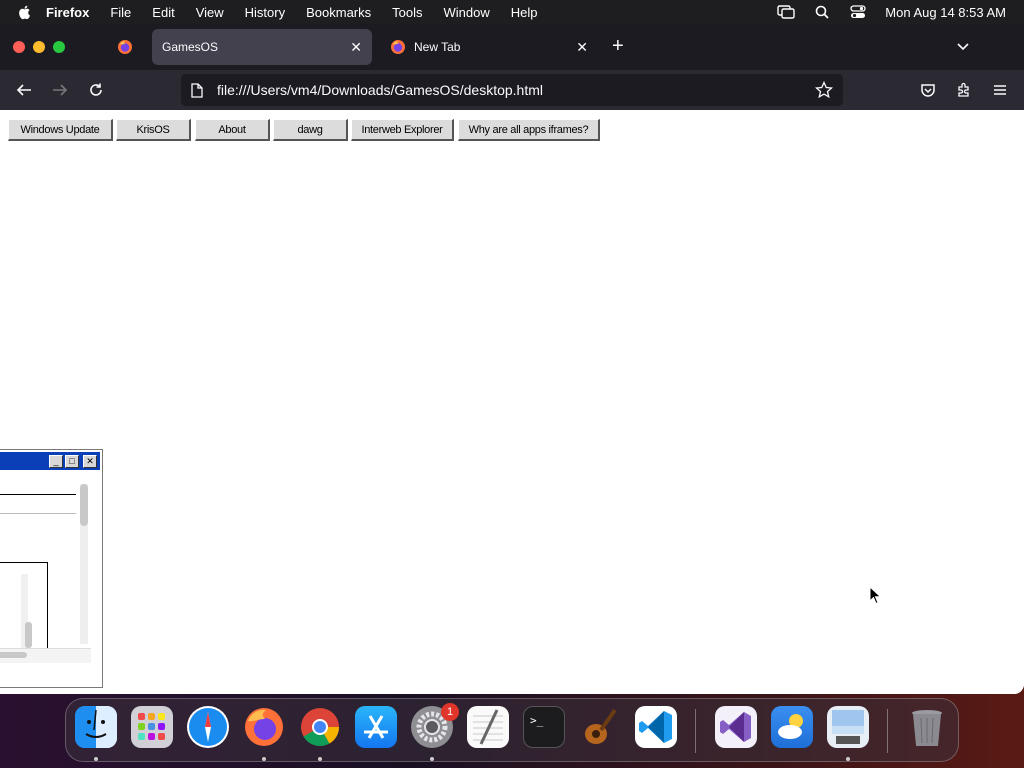 The height and width of the screenshot is (768, 1024). I want to click on finder-dock-icon, so click(96, 727).